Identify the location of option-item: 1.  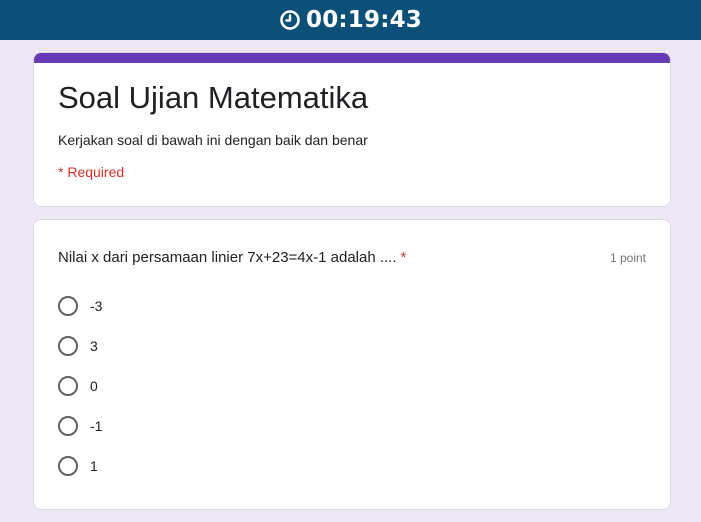
(78, 466).